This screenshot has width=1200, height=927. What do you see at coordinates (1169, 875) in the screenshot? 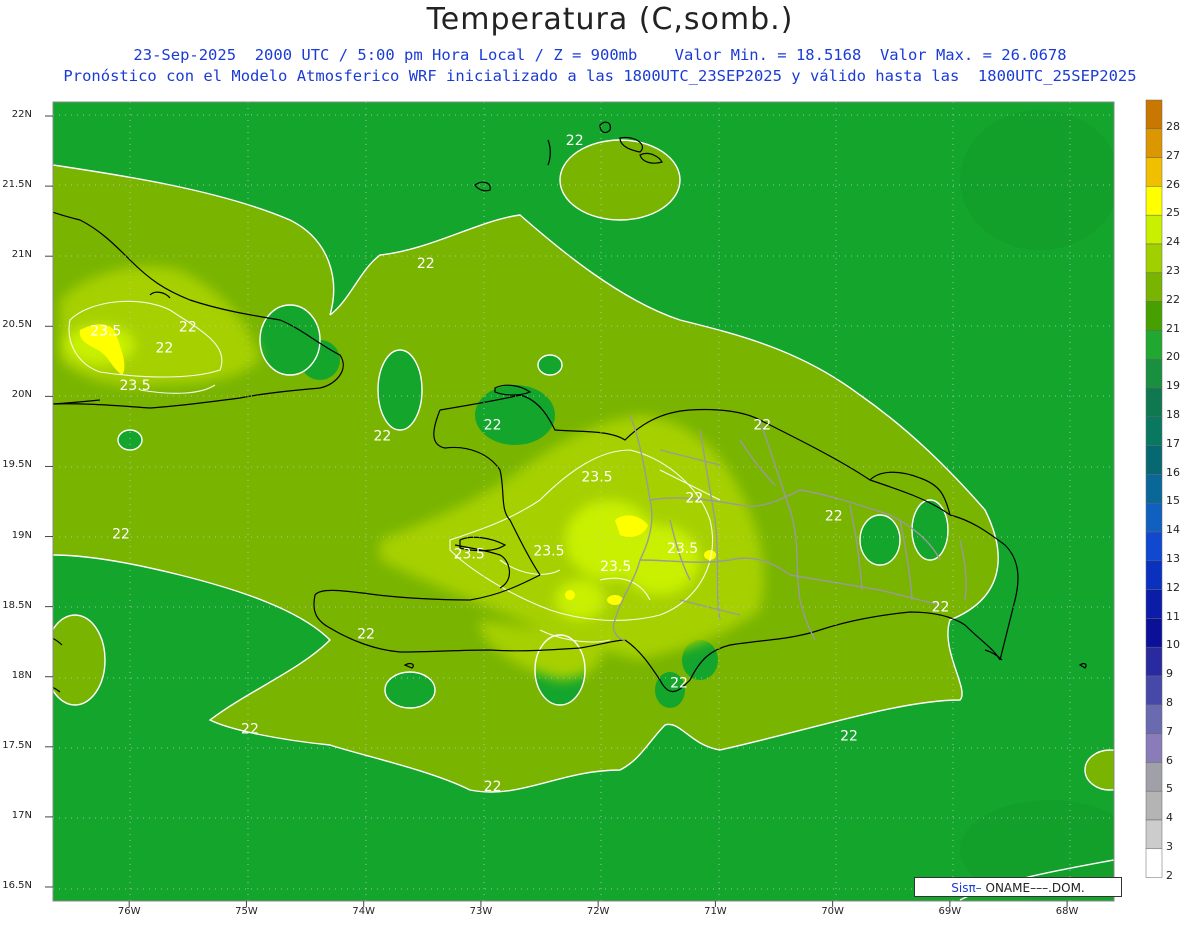
I see `colorbar-tick-label: 2` at bounding box center [1169, 875].